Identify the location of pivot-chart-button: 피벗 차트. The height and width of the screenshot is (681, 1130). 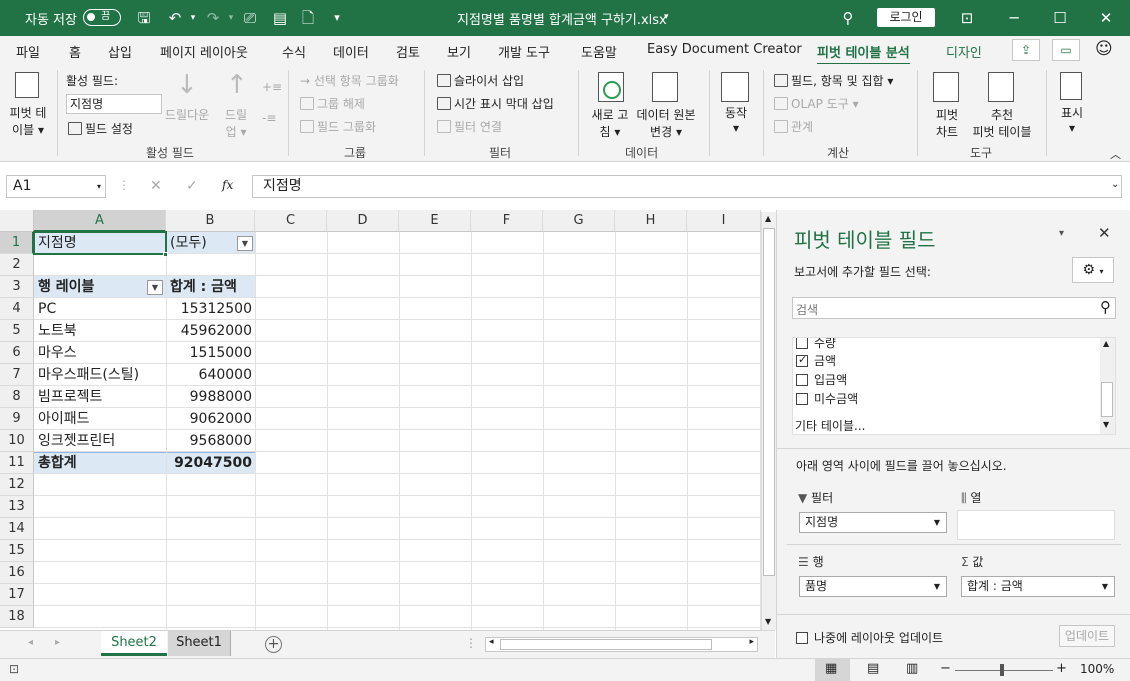
(947, 123).